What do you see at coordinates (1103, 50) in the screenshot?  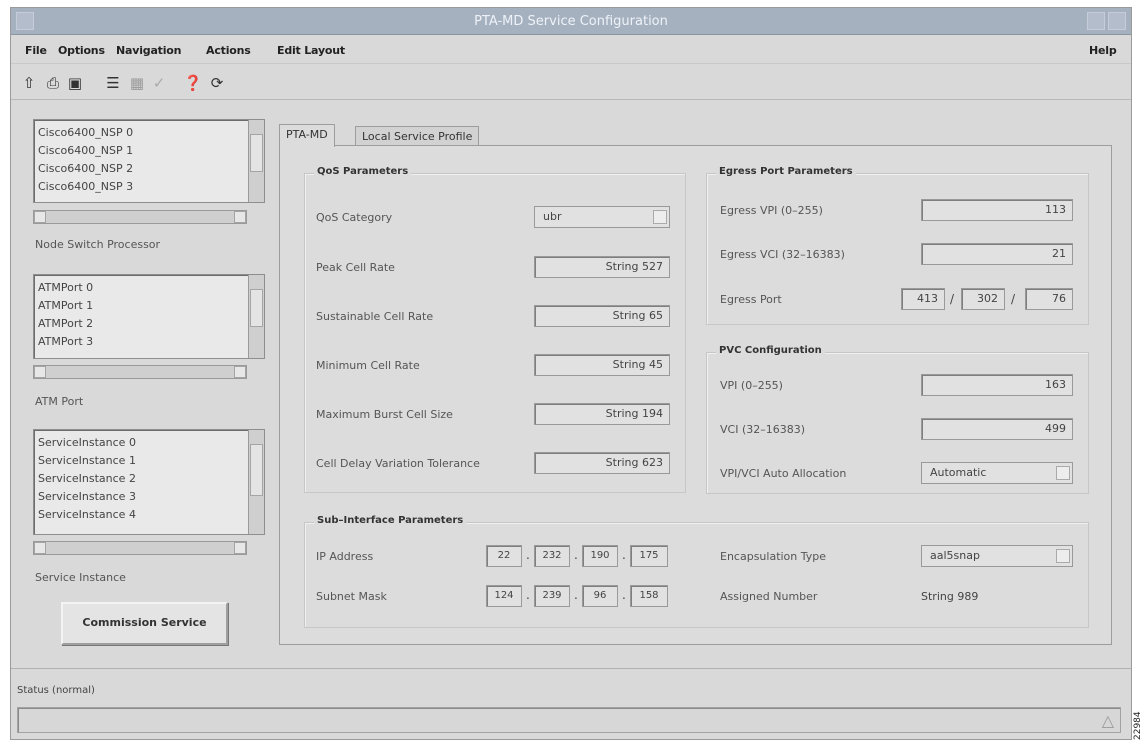 I see `menu-help: Help` at bounding box center [1103, 50].